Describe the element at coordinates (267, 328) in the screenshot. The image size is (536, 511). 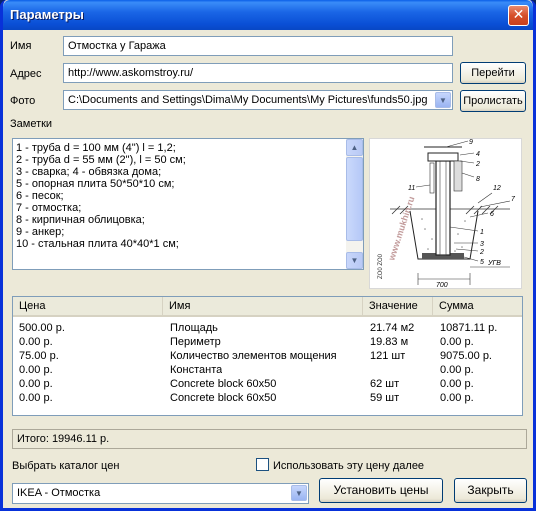
I see `table-row: 500.00 р. Площадь 21.74 м2 10871.11 р.` at that location.